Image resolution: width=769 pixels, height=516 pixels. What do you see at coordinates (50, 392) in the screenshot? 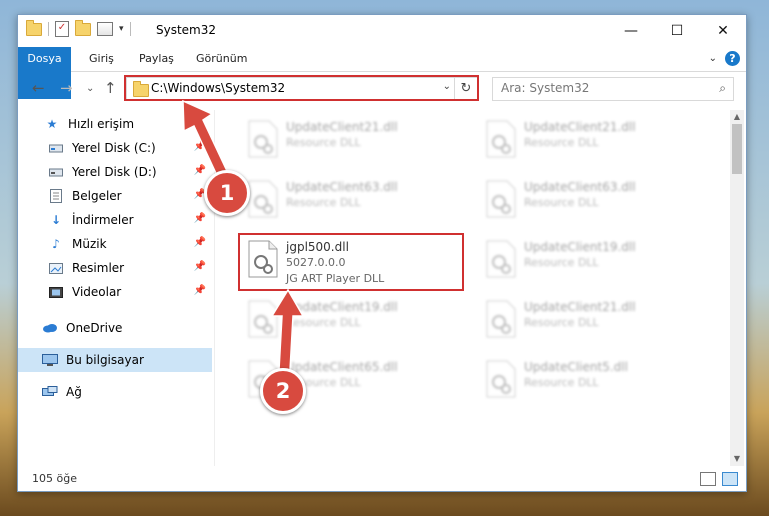
I see `network-icon` at bounding box center [50, 392].